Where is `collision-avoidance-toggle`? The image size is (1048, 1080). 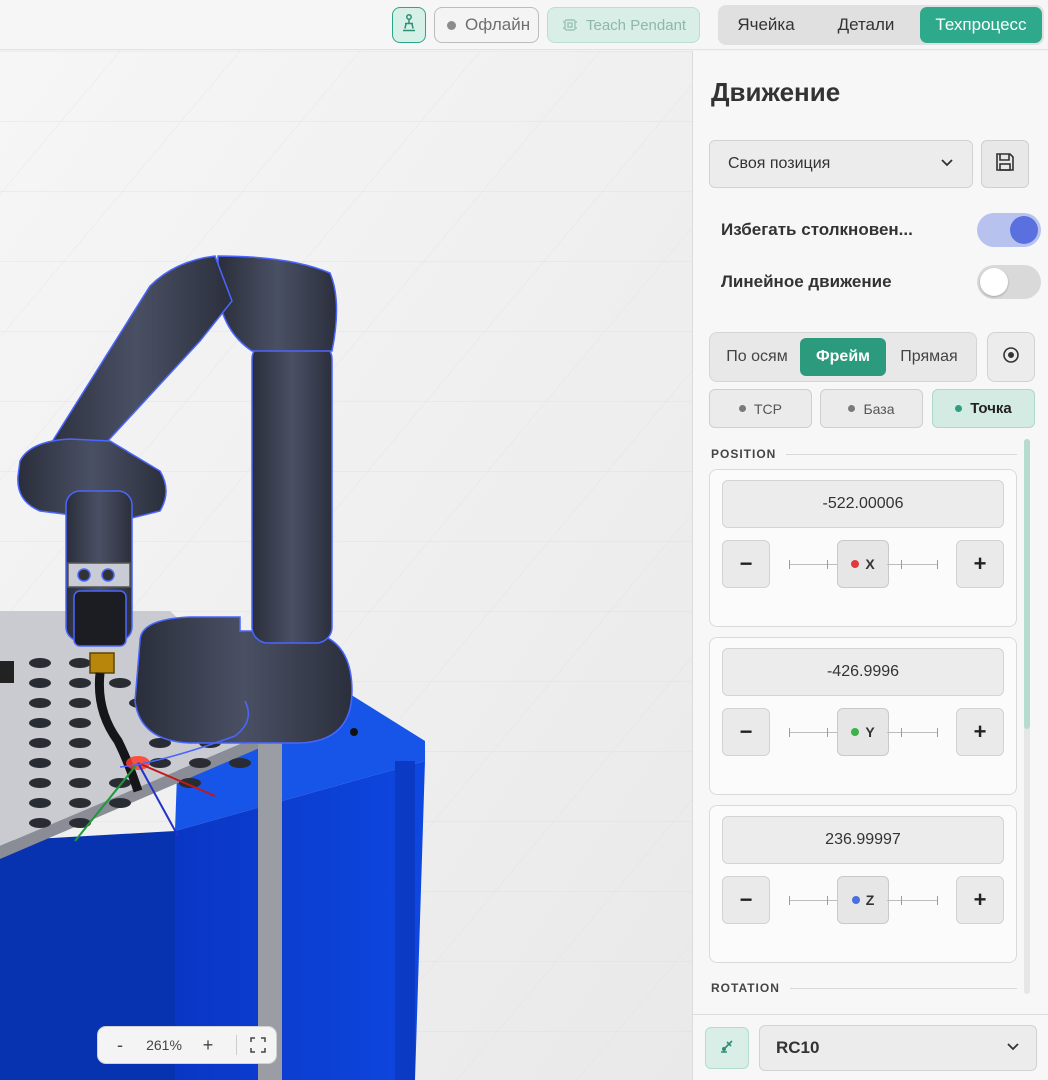
collision-avoidance-toggle is located at coordinates (1009, 230).